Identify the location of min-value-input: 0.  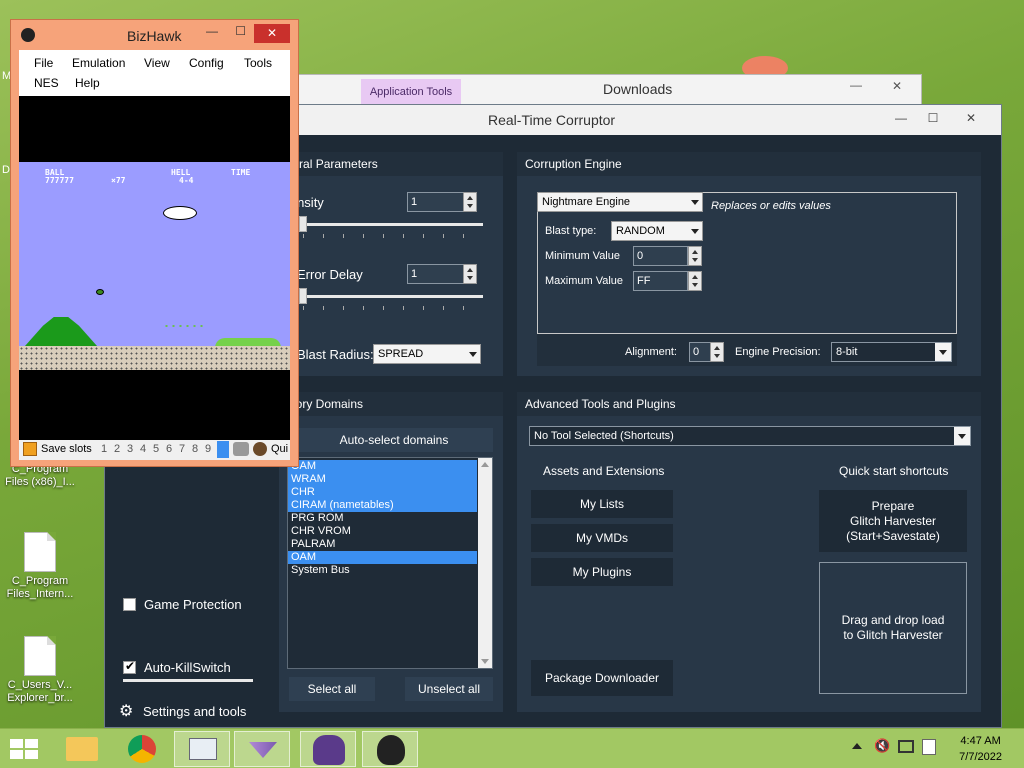
(660, 256).